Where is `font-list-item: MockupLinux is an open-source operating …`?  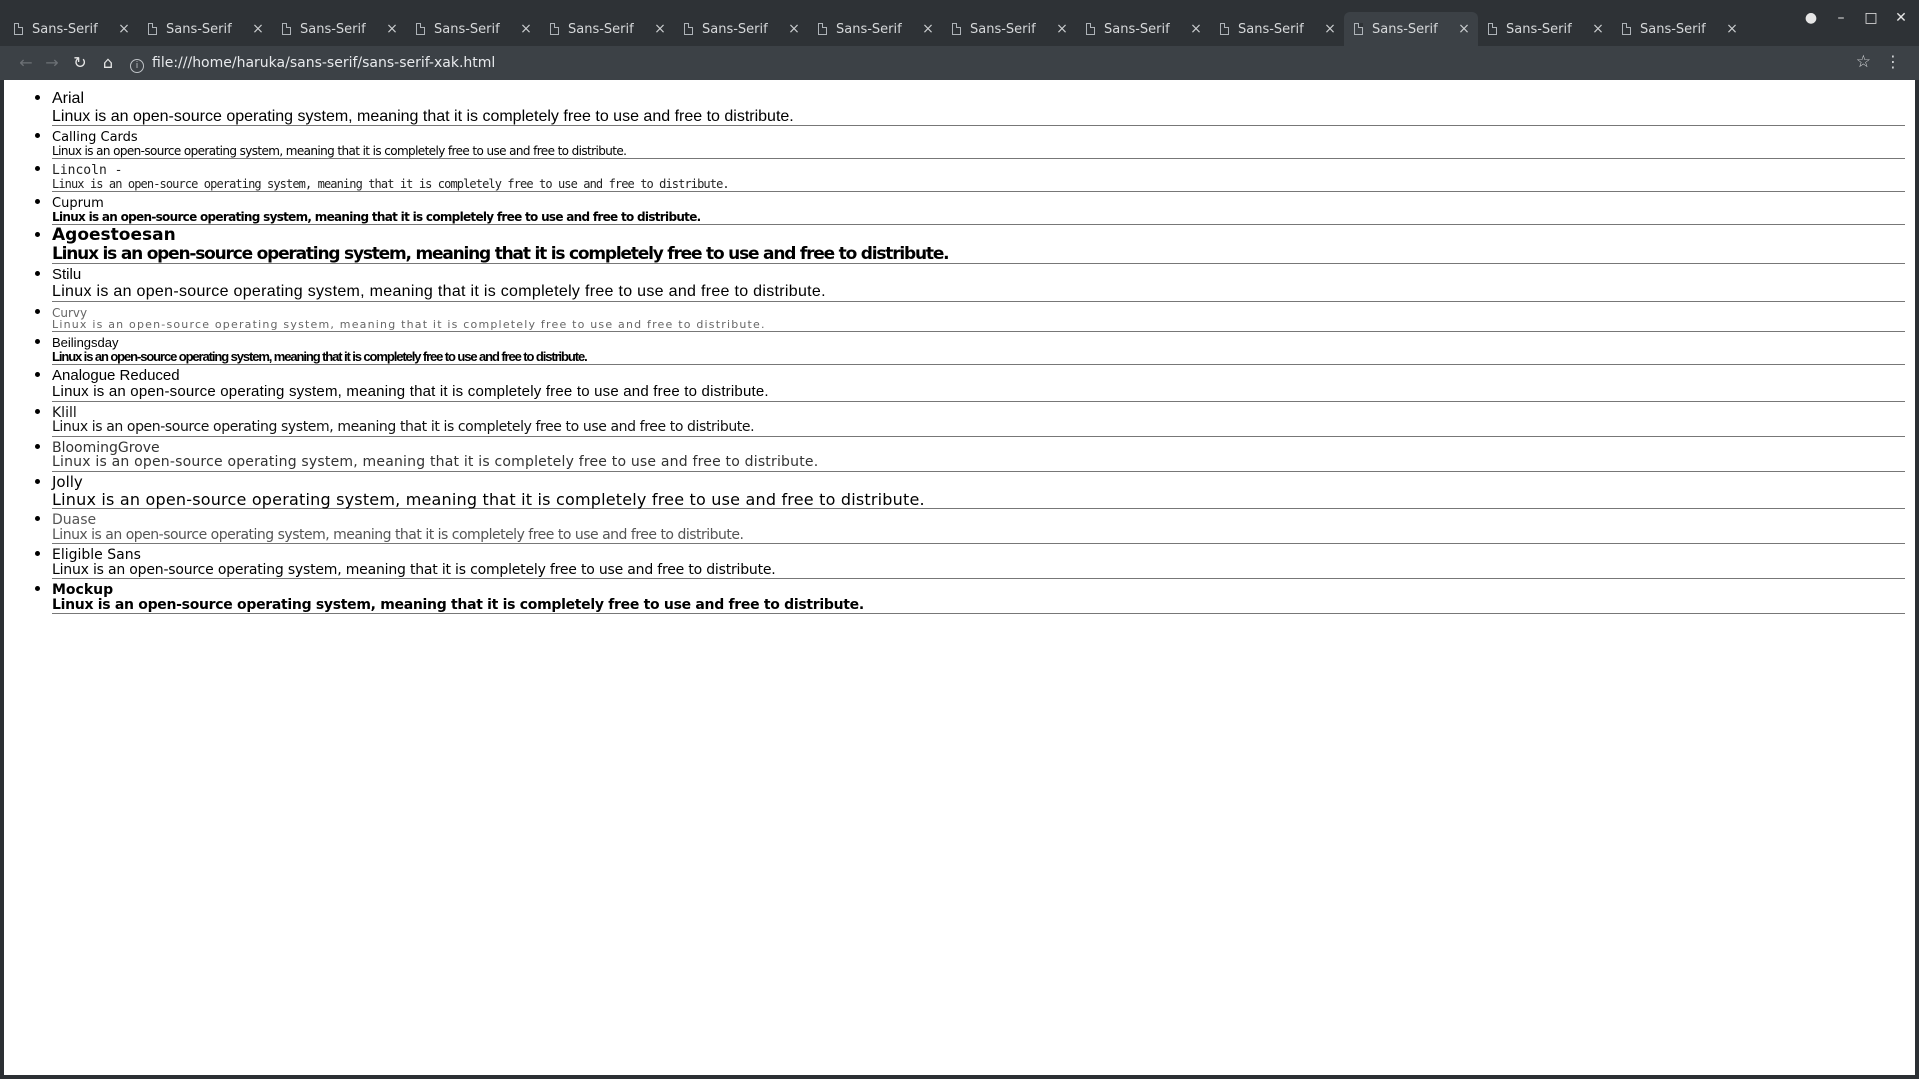
font-list-item: MockupLinux is an open-source operating … is located at coordinates (978, 597).